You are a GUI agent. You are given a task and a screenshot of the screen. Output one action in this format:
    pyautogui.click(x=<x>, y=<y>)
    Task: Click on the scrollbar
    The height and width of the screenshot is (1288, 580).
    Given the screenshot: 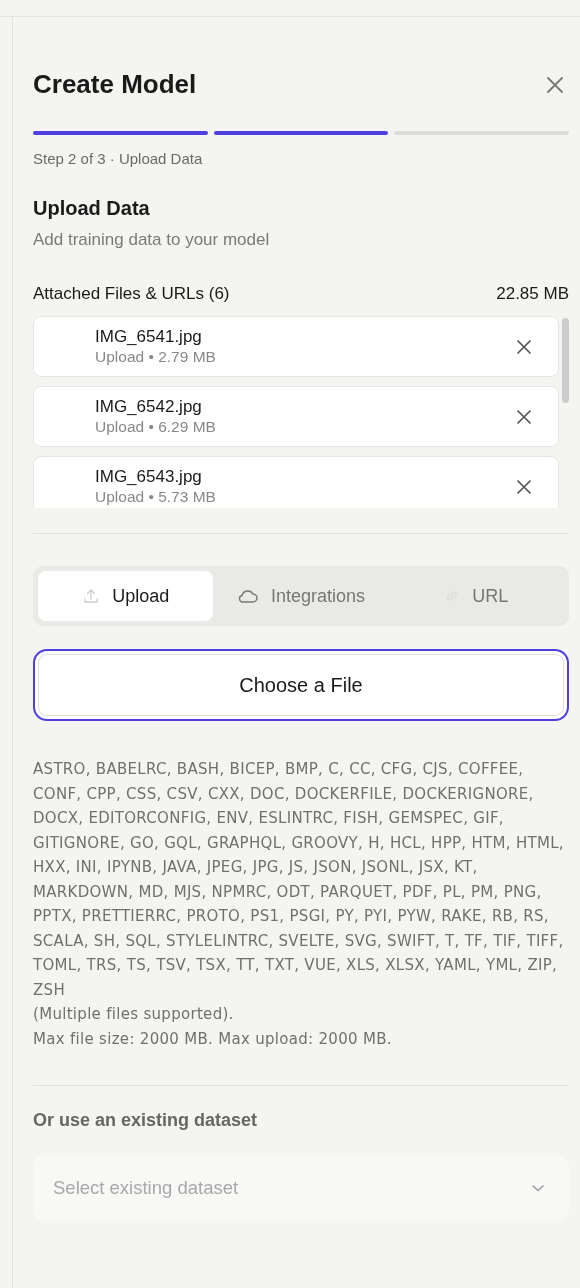 What is the action you would take?
    pyautogui.click(x=565, y=360)
    